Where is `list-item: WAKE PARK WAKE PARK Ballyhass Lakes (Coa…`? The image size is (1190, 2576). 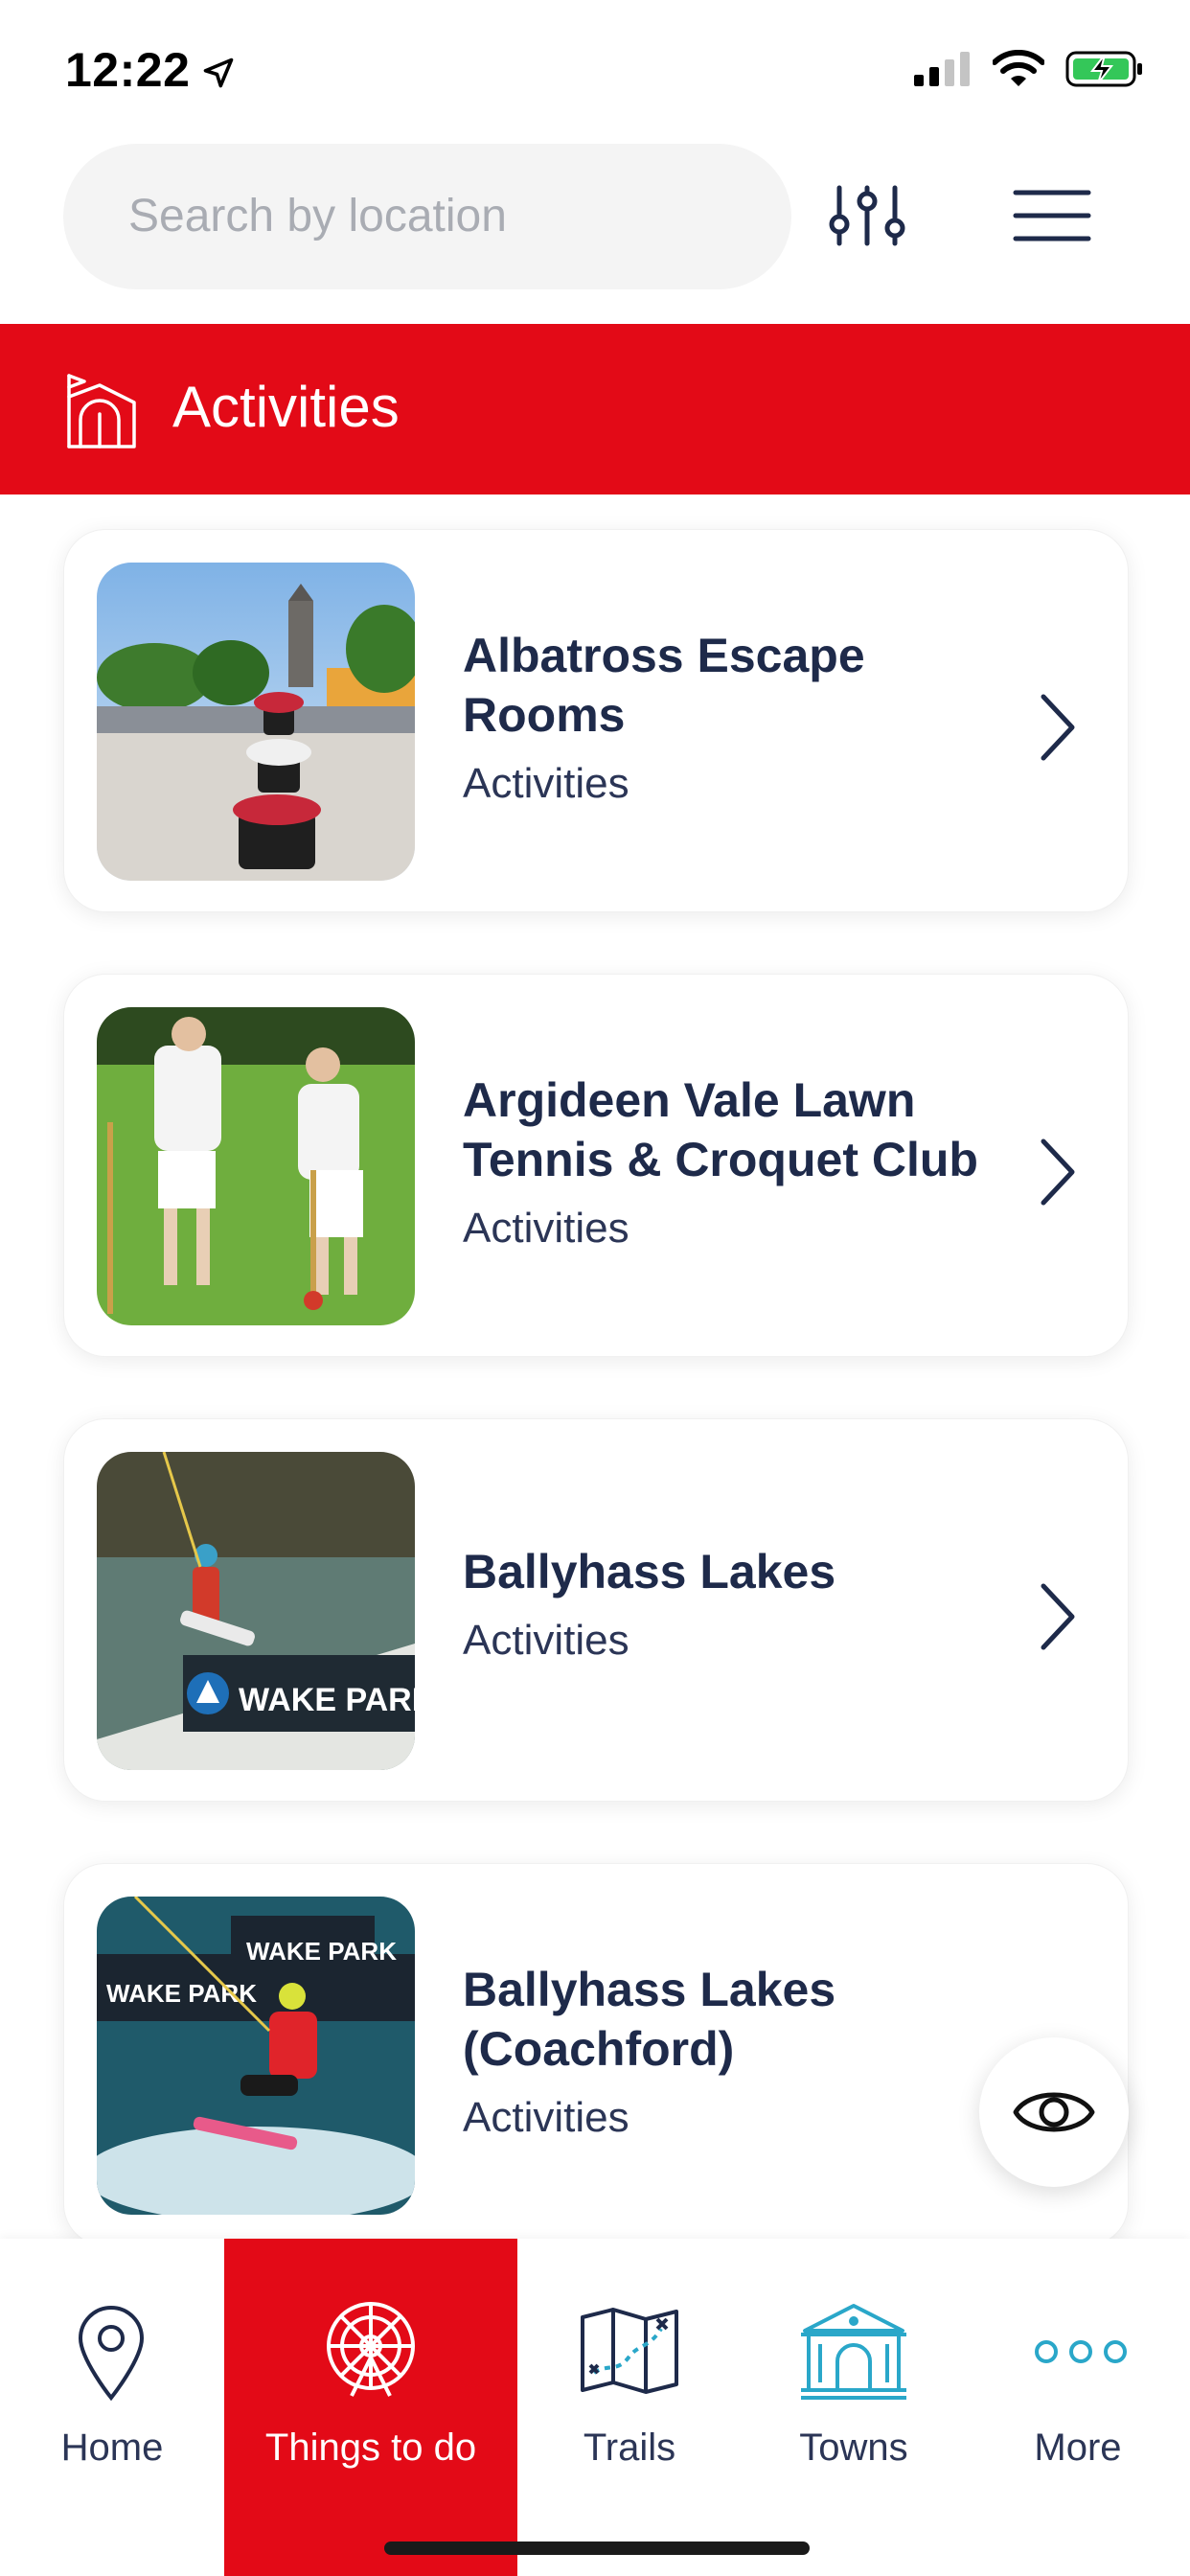 list-item: WAKE PARK WAKE PARK Ballyhass Lakes (Coa… is located at coordinates (596, 2054).